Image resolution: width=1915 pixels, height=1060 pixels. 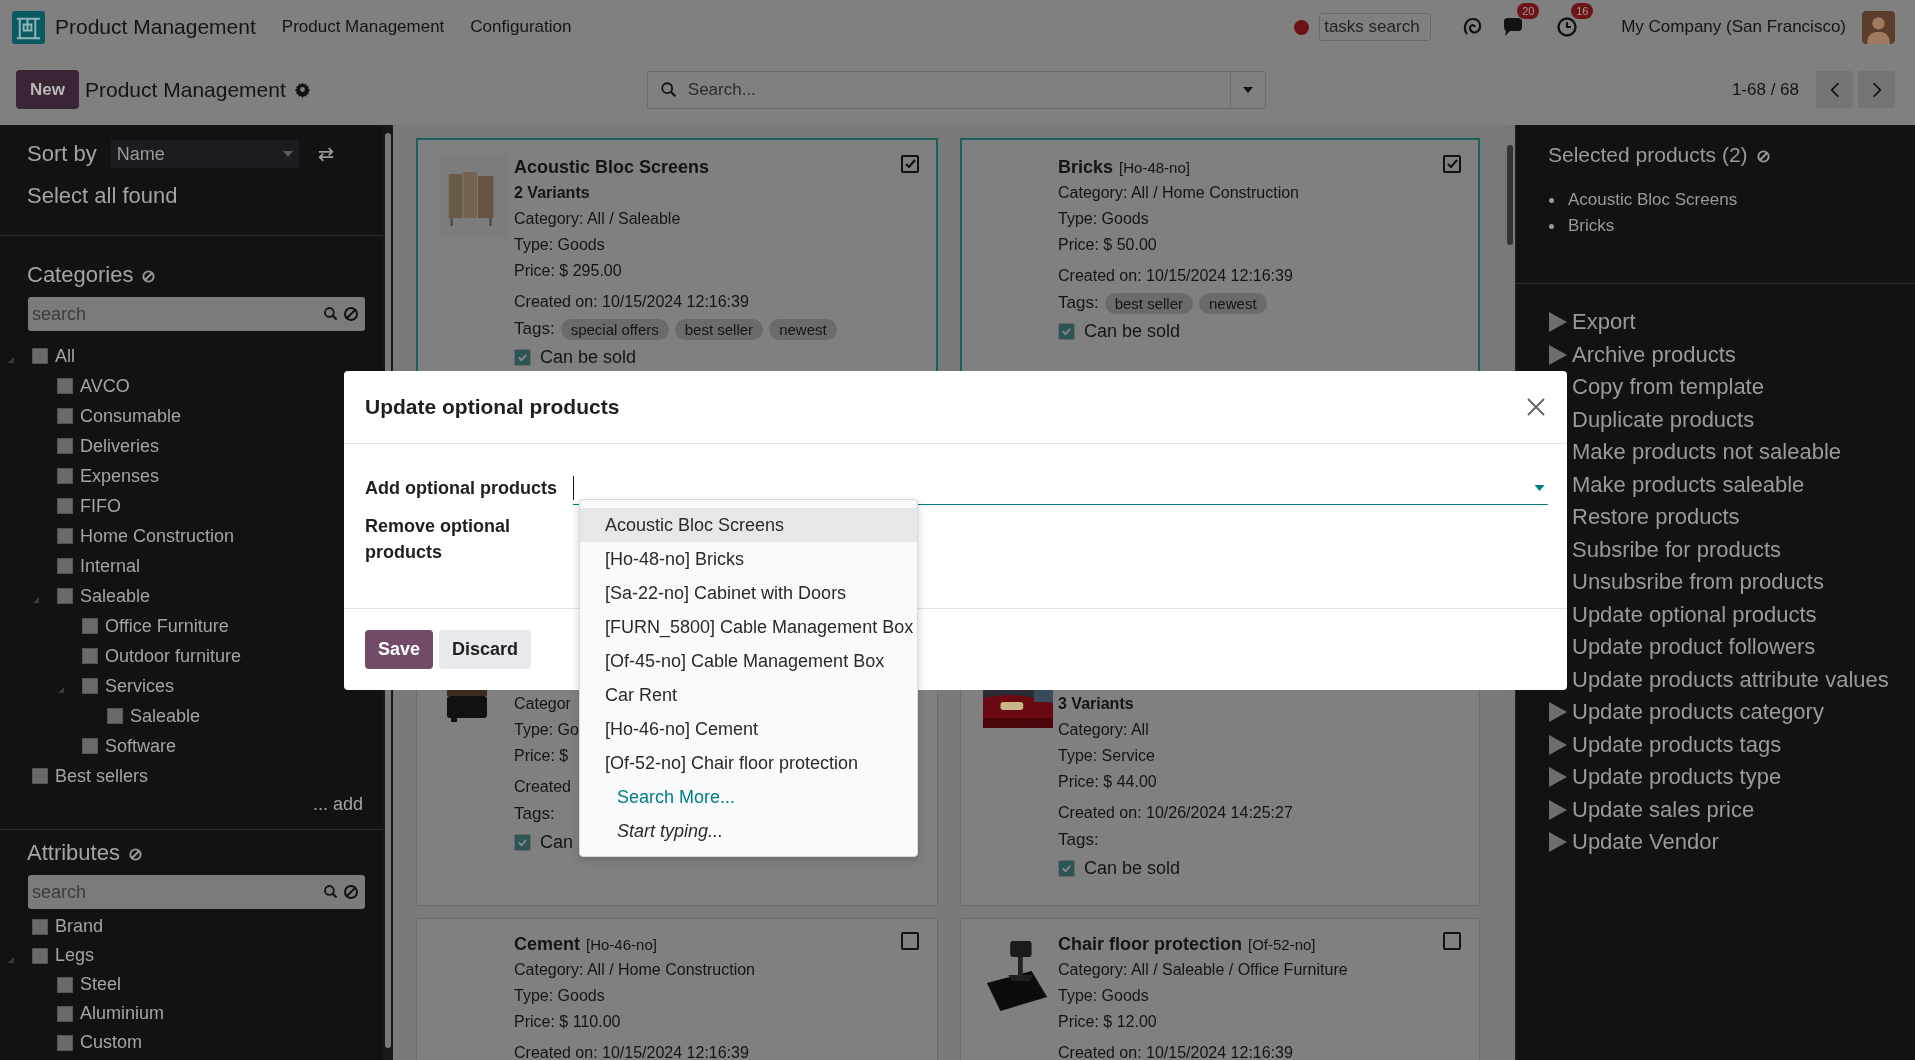 I want to click on product-price: Price: $ 12.00, so click(x=1107, y=1022).